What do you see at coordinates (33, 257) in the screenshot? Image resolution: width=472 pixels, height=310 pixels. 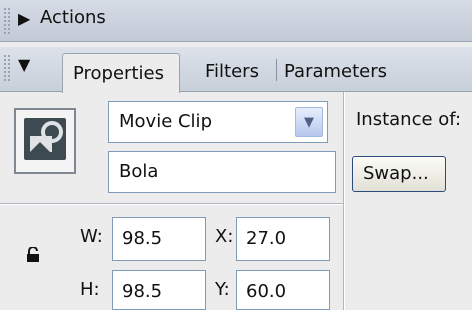 I see `lock-icon` at bounding box center [33, 257].